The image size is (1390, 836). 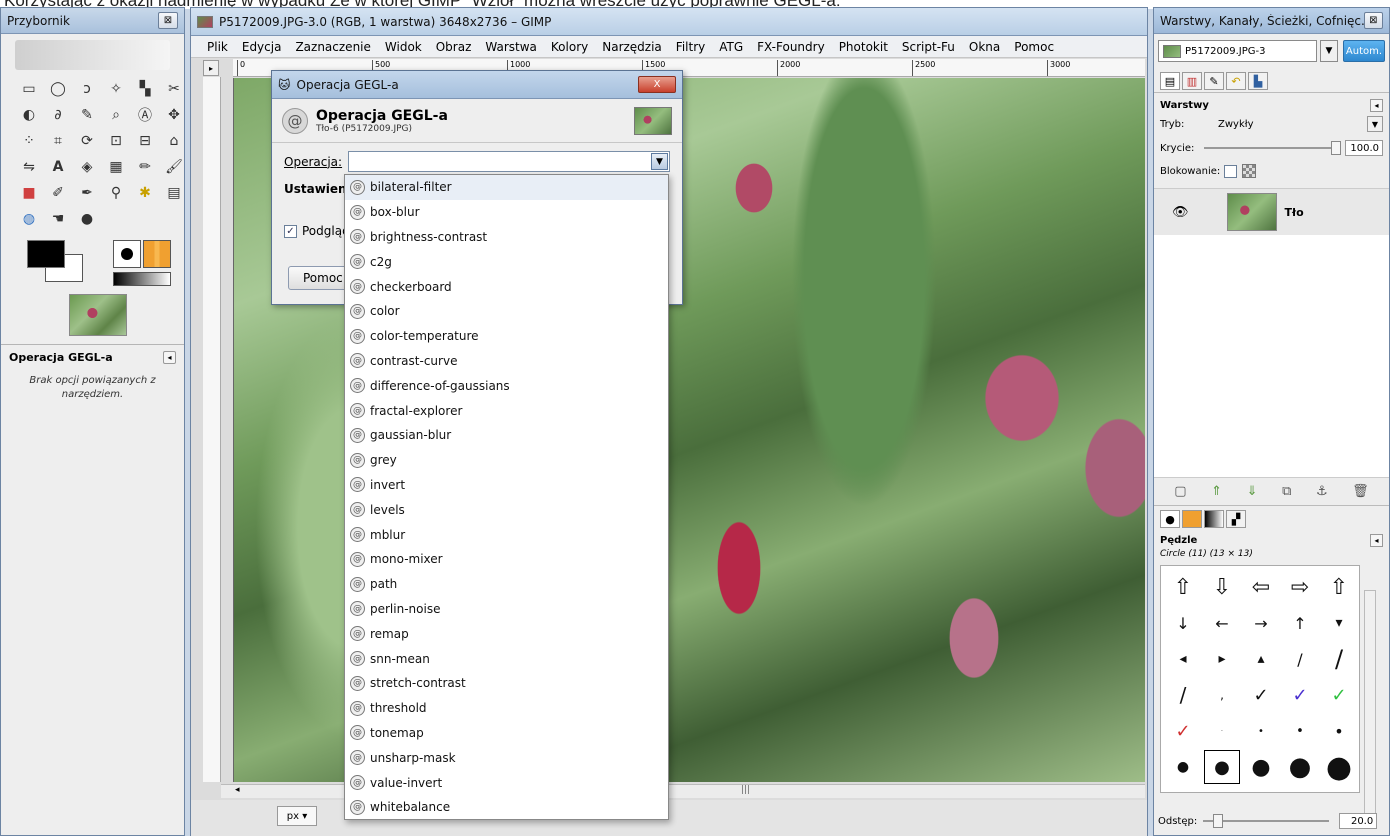 What do you see at coordinates (1272, 148) in the screenshot?
I see `opacity-slider` at bounding box center [1272, 148].